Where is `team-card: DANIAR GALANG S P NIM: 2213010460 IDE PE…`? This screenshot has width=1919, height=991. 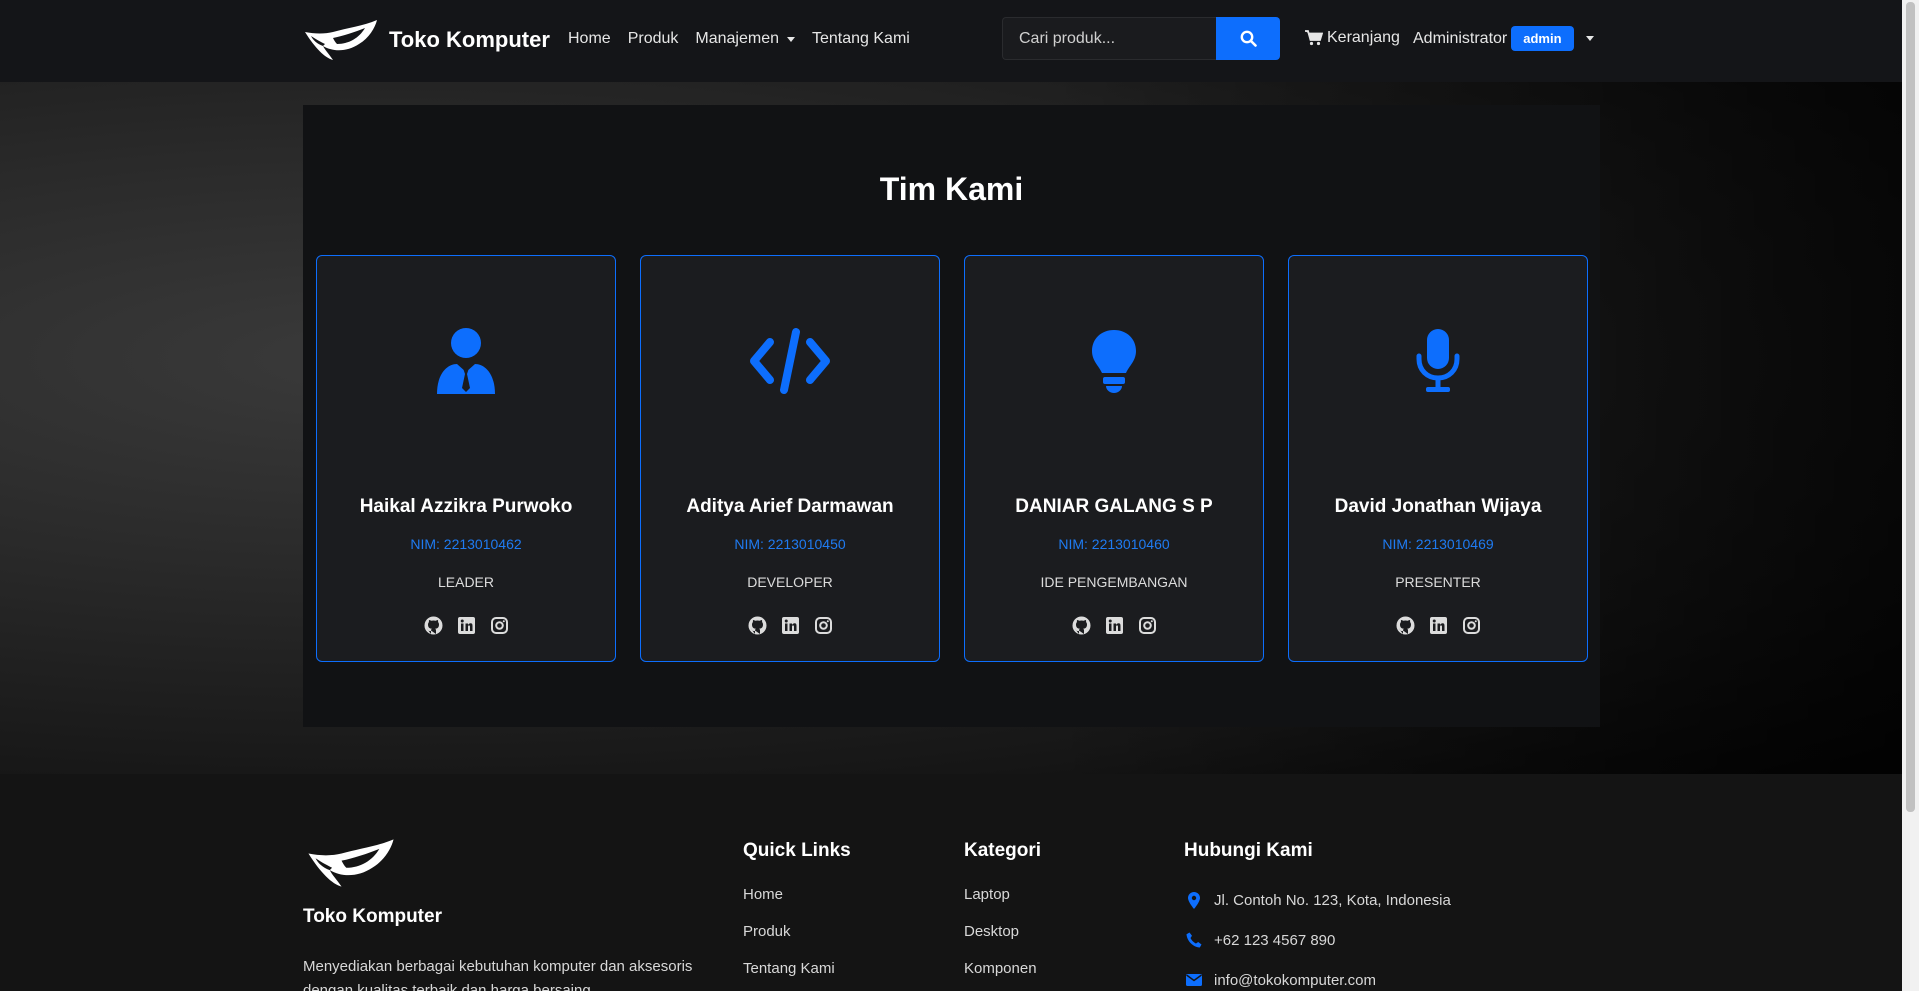 team-card: DANIAR GALANG S P NIM: 2213010460 IDE PE… is located at coordinates (1114, 458).